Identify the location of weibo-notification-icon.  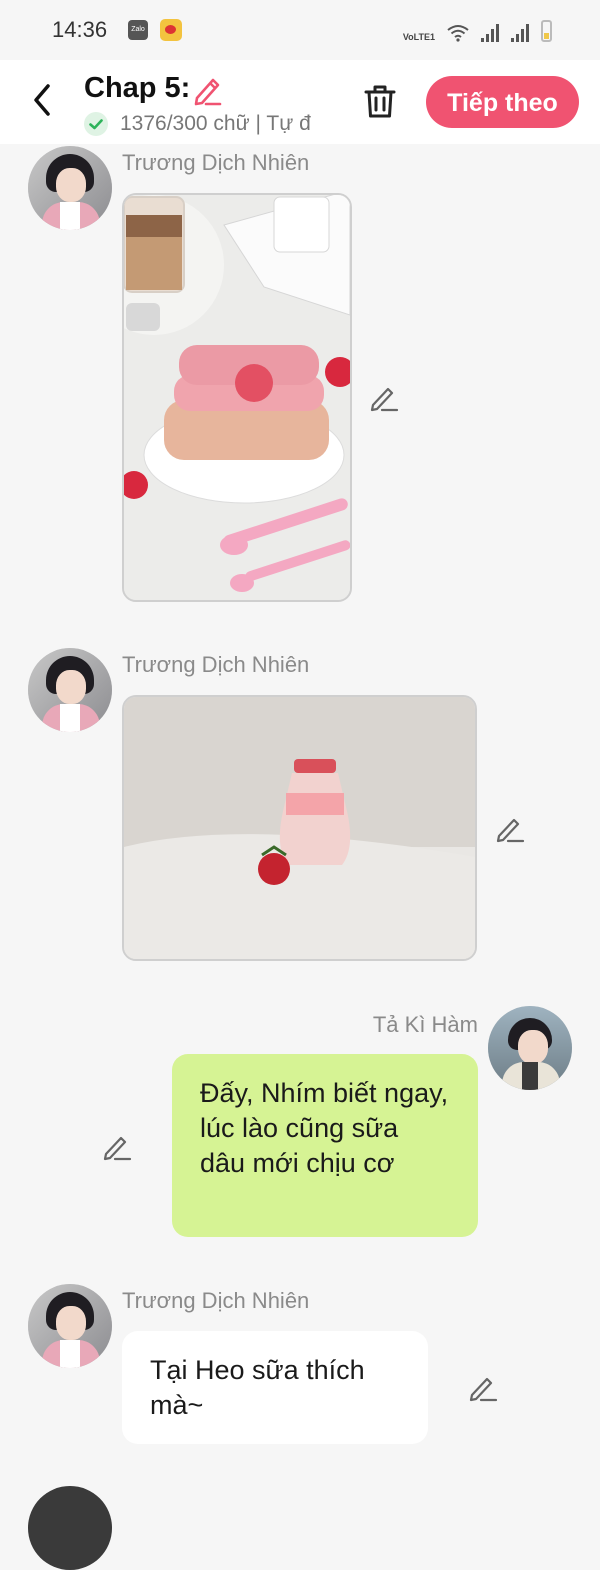
(171, 30).